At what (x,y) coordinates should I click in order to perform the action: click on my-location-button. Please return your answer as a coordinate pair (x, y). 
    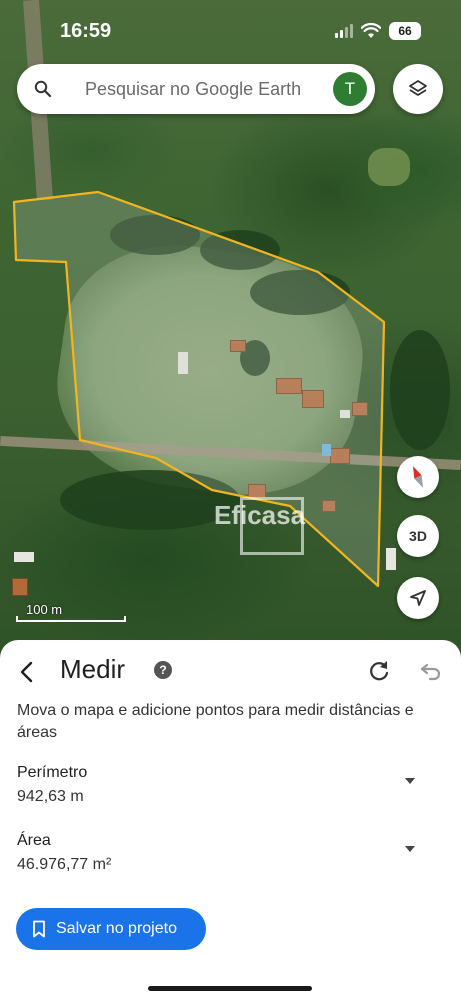
    Looking at the image, I should click on (418, 598).